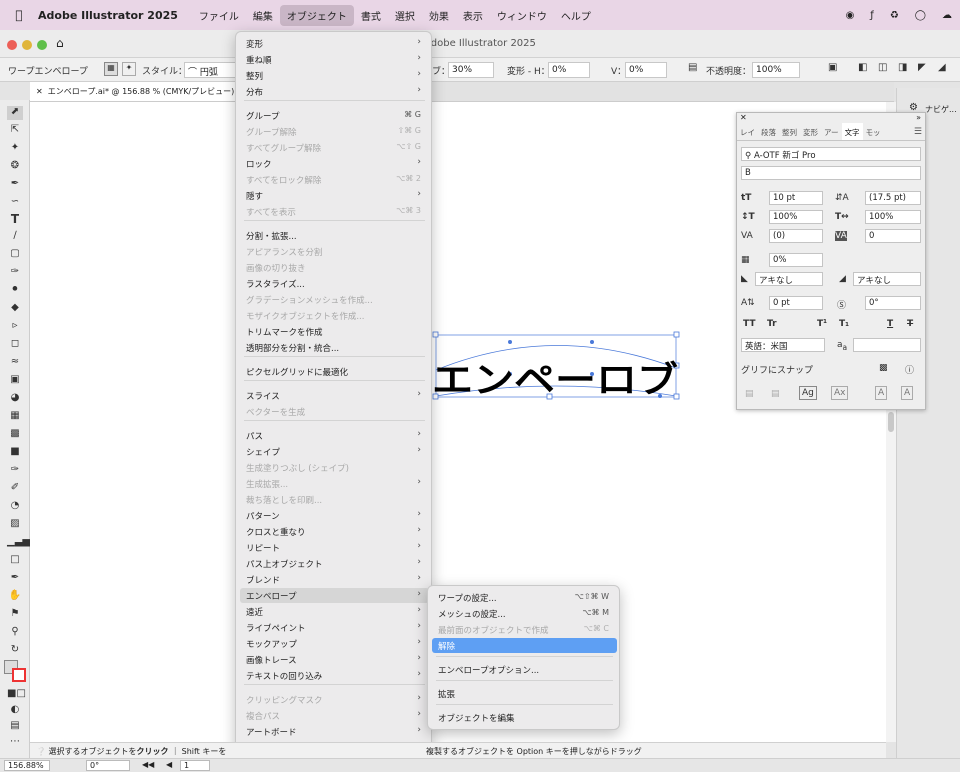 Image resolution: width=960 pixels, height=772 pixels. What do you see at coordinates (796, 260) in the screenshot?
I see `tsume-field: 0%` at bounding box center [796, 260].